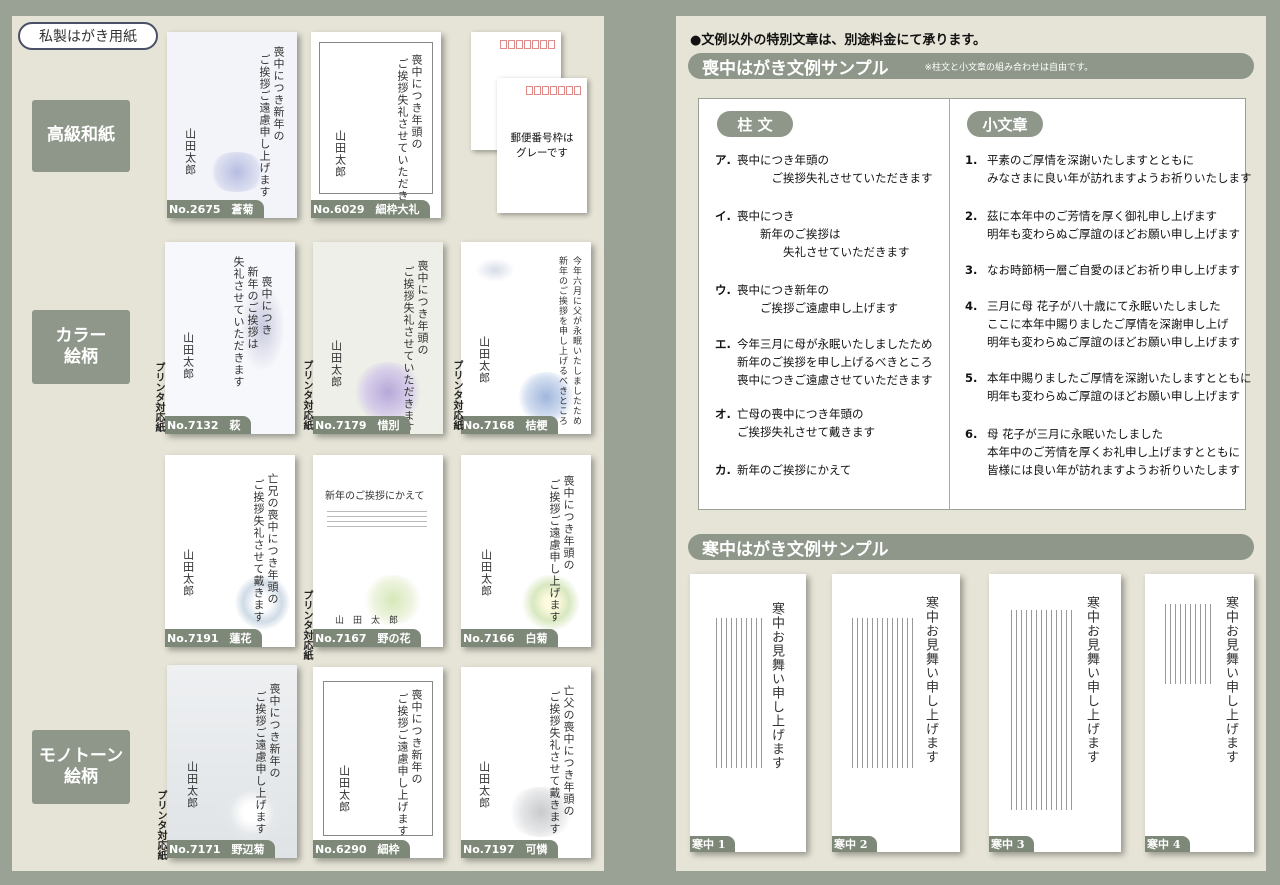 Image resolution: width=1280 pixels, height=885 pixels. Describe the element at coordinates (1090, 160) in the screenshot. I see `kobunsho-text: 平素のご厚情を深謝いたしますとともに` at that location.